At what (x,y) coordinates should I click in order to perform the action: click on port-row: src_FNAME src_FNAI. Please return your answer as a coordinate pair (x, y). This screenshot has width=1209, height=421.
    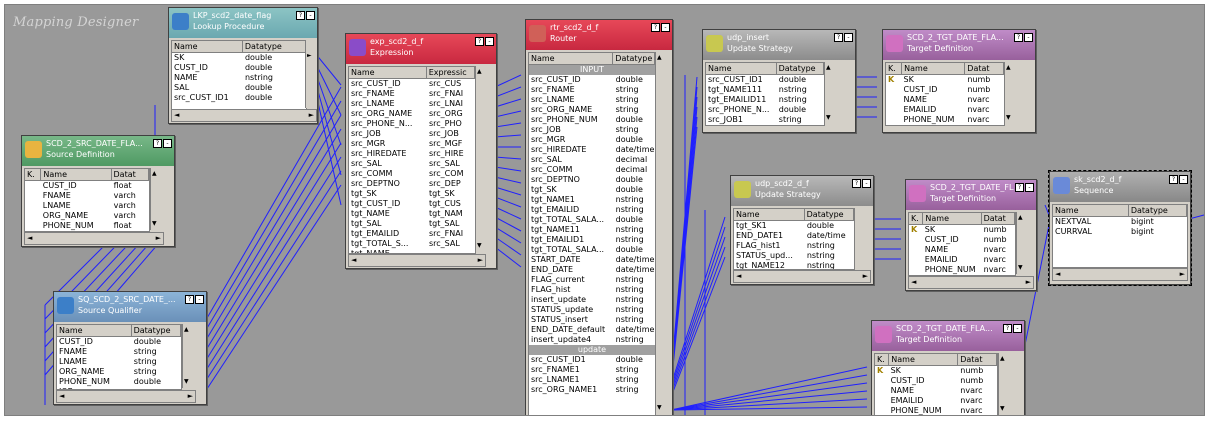
    Looking at the image, I should click on (412, 94).